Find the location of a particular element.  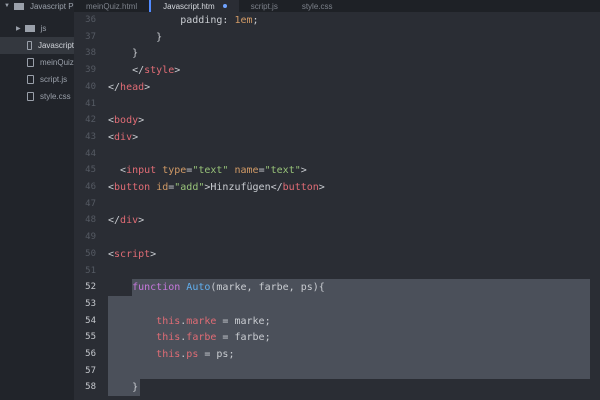

line-number: 56 is located at coordinates (90, 354).